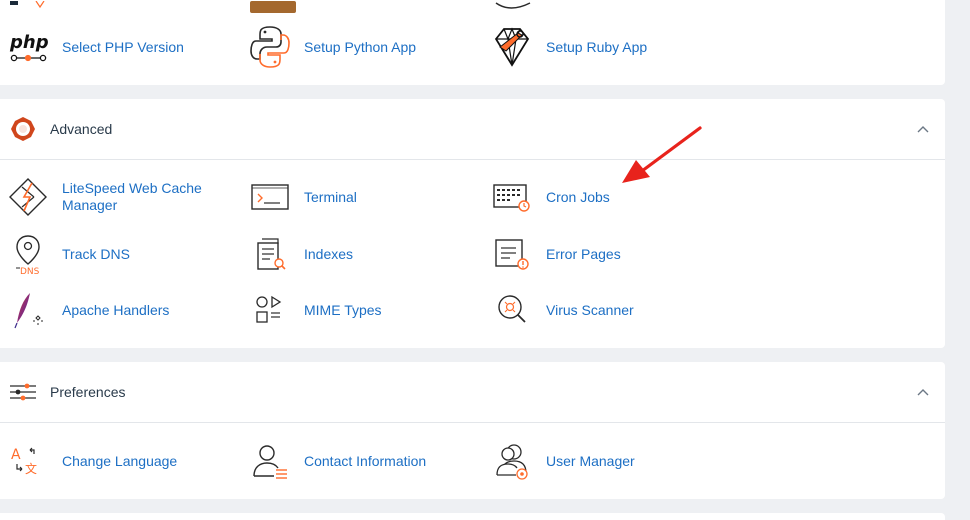  What do you see at coordinates (88, 392) in the screenshot?
I see `preferences-title: Preferences` at bounding box center [88, 392].